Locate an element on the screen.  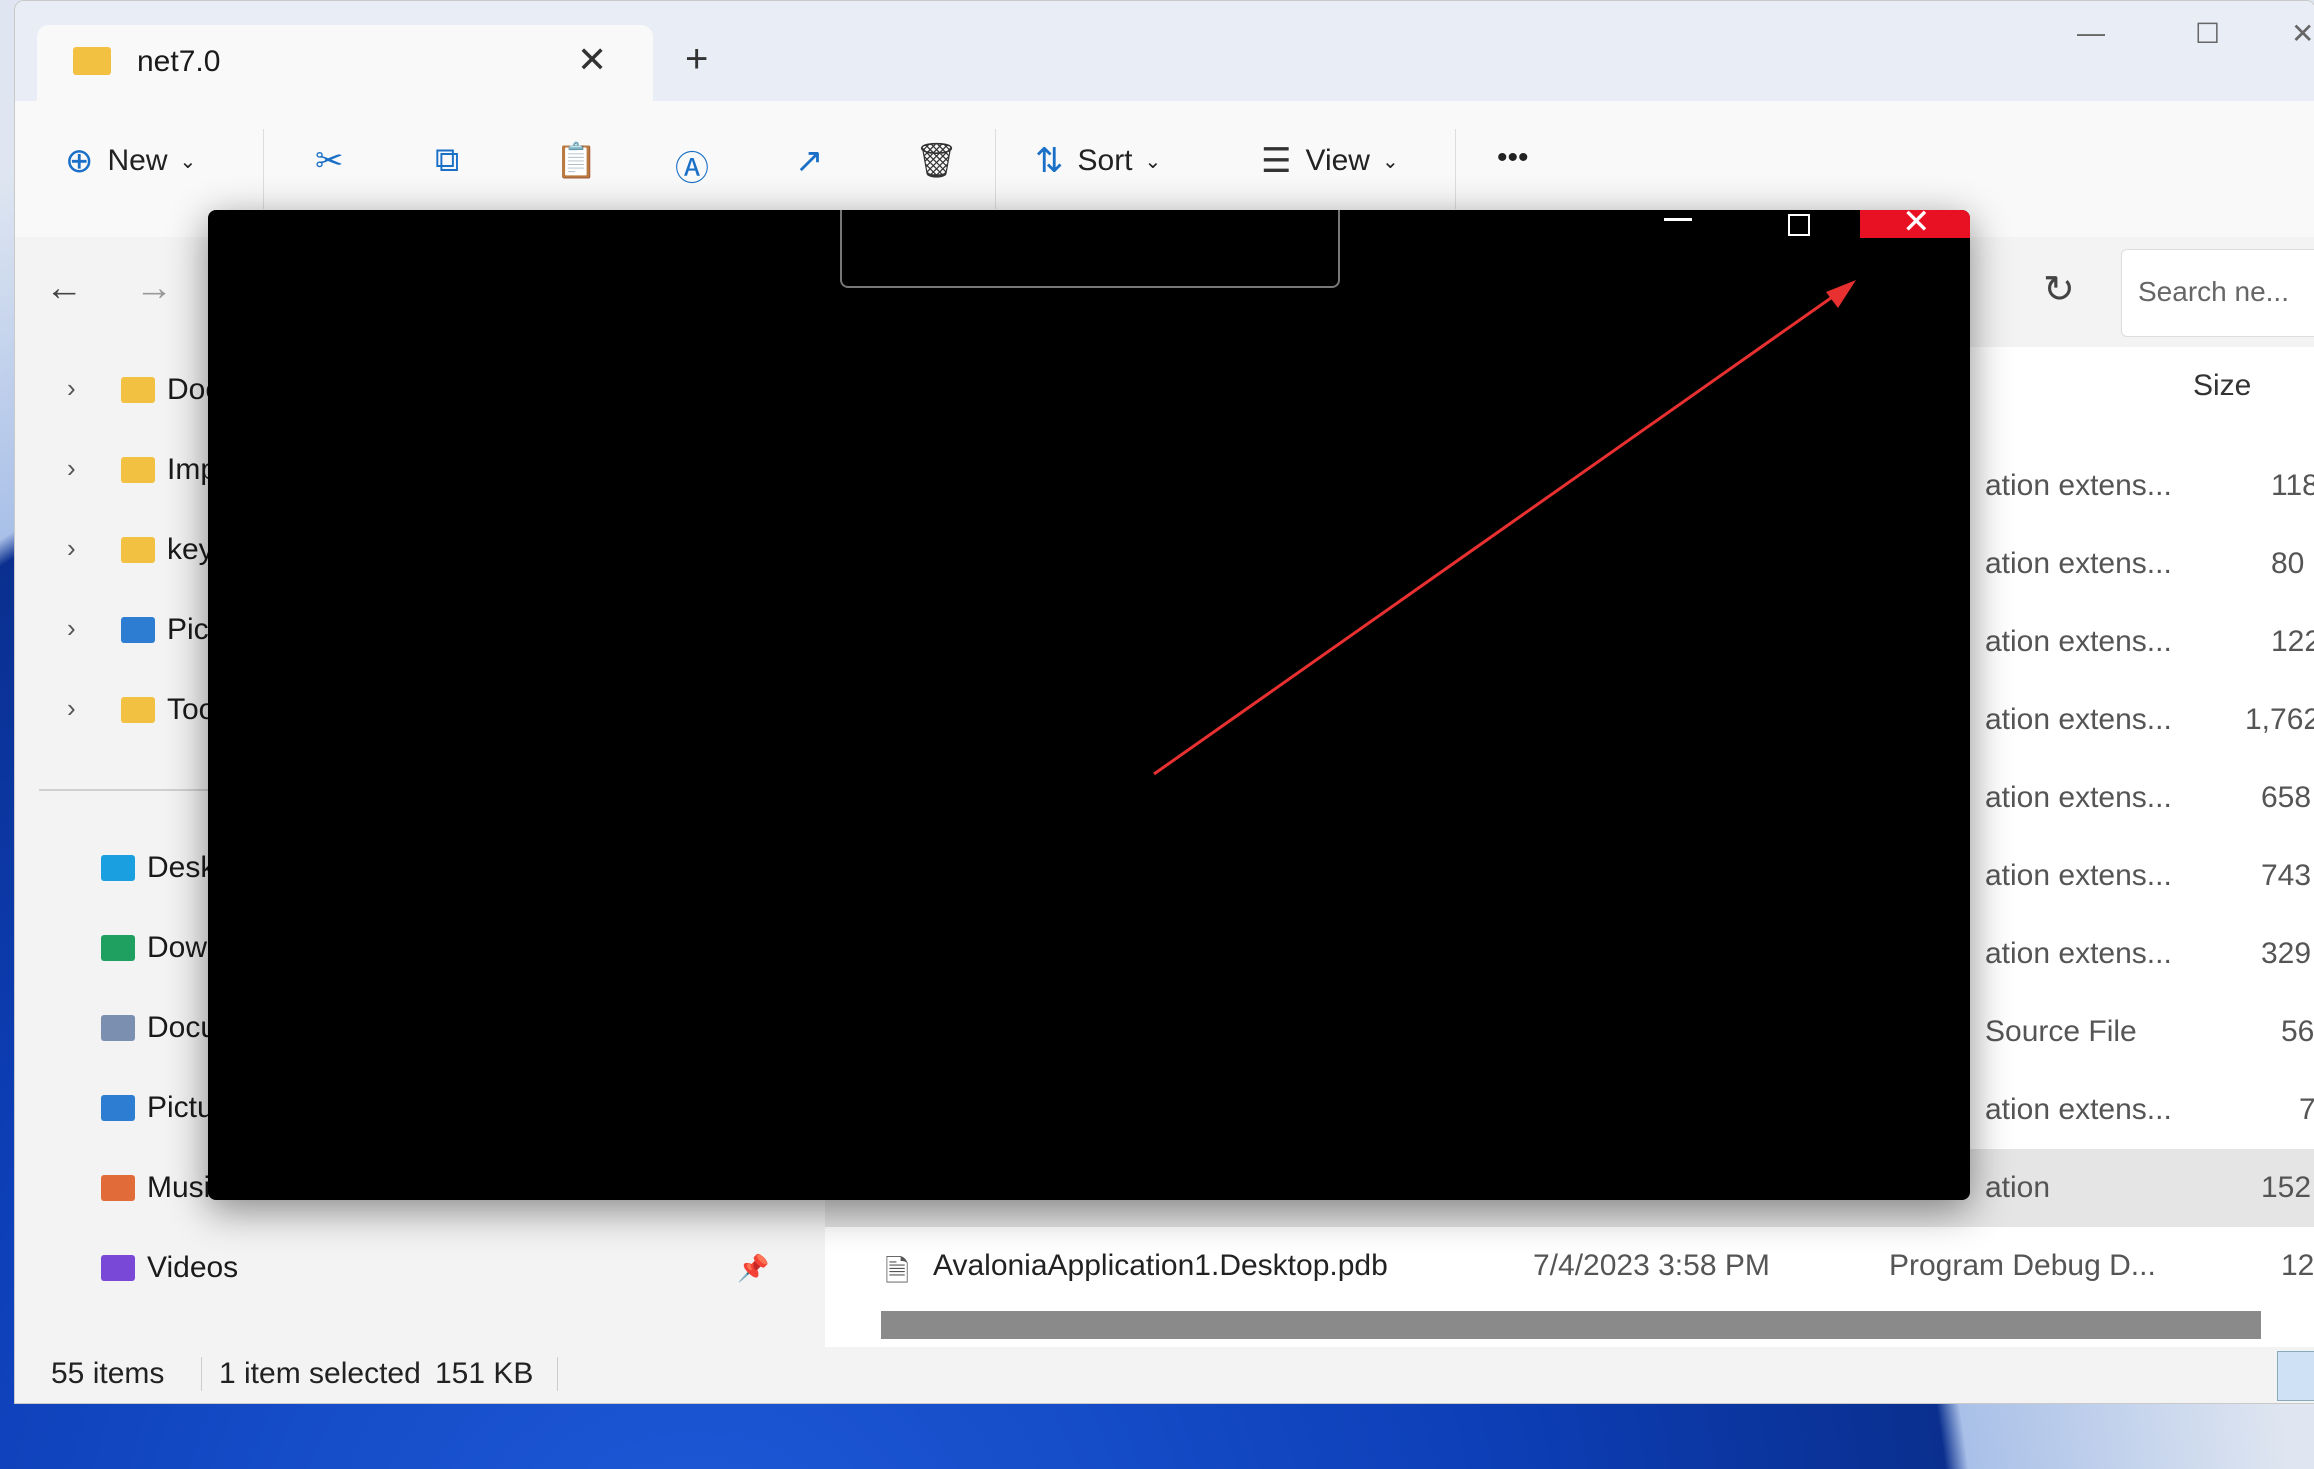
file-type: ation is located at coordinates (2018, 1187).